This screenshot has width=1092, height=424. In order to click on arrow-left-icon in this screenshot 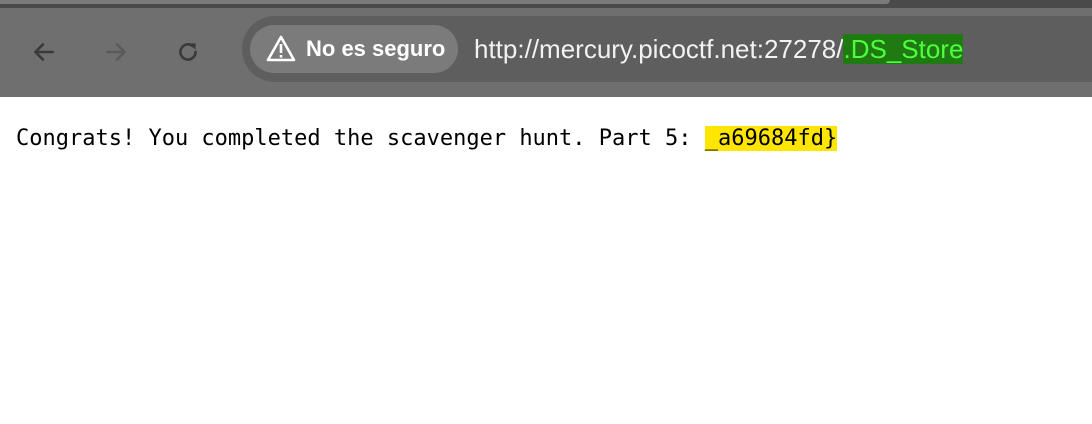, I will do `click(44, 52)`.